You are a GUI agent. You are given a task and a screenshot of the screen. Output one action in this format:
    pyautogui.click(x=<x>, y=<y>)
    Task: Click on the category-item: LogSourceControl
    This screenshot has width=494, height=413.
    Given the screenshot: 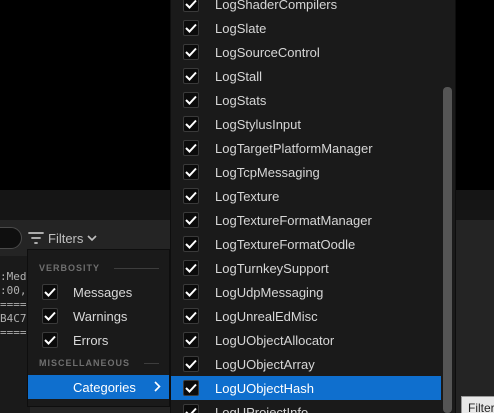 What is the action you would take?
    pyautogui.click(x=306, y=52)
    